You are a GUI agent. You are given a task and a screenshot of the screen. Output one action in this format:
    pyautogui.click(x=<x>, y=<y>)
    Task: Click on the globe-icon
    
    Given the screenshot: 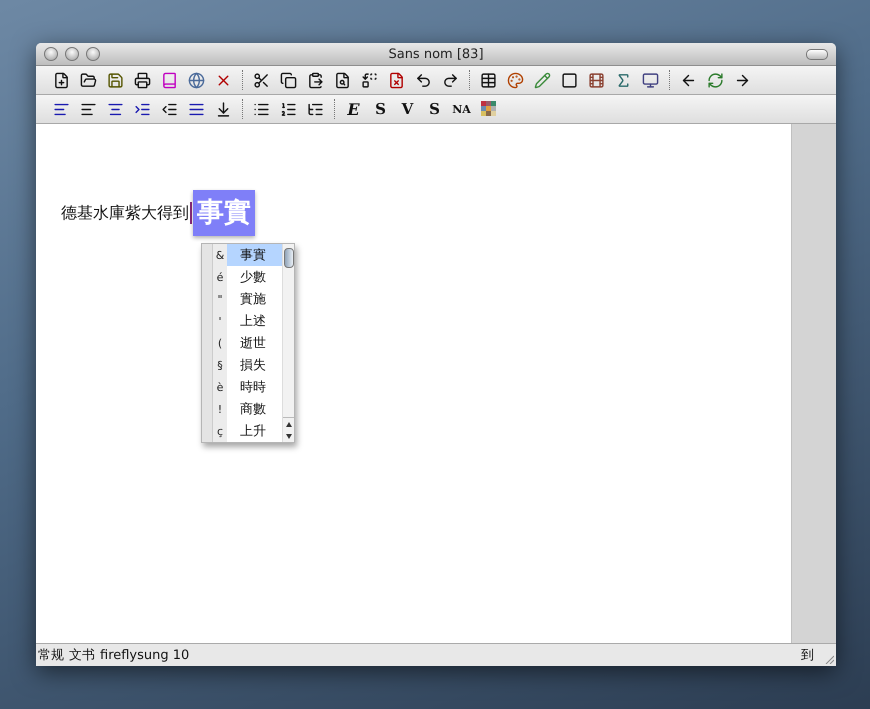 What is the action you would take?
    pyautogui.click(x=196, y=80)
    